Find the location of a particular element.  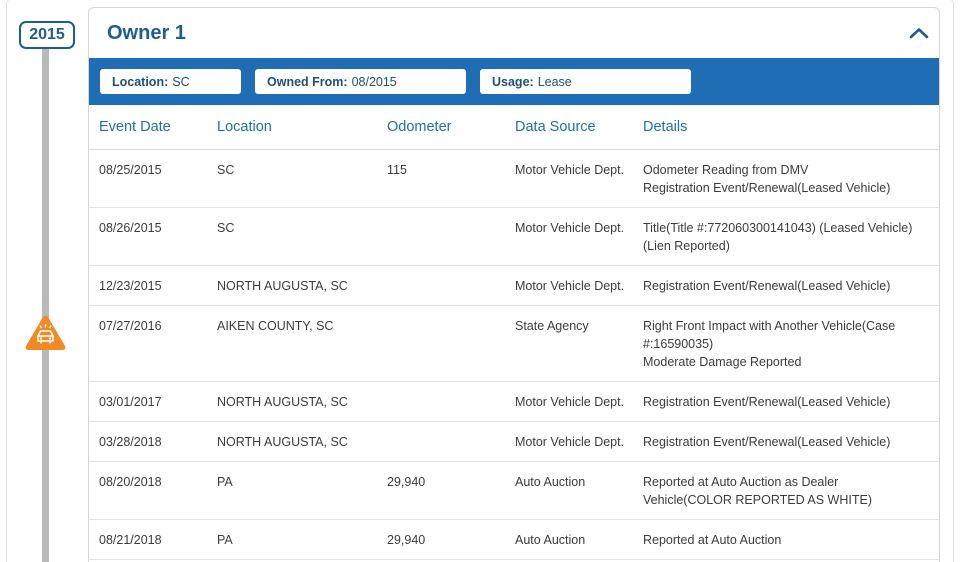

cell-event-date: 08/21/2018 is located at coordinates (153, 539).